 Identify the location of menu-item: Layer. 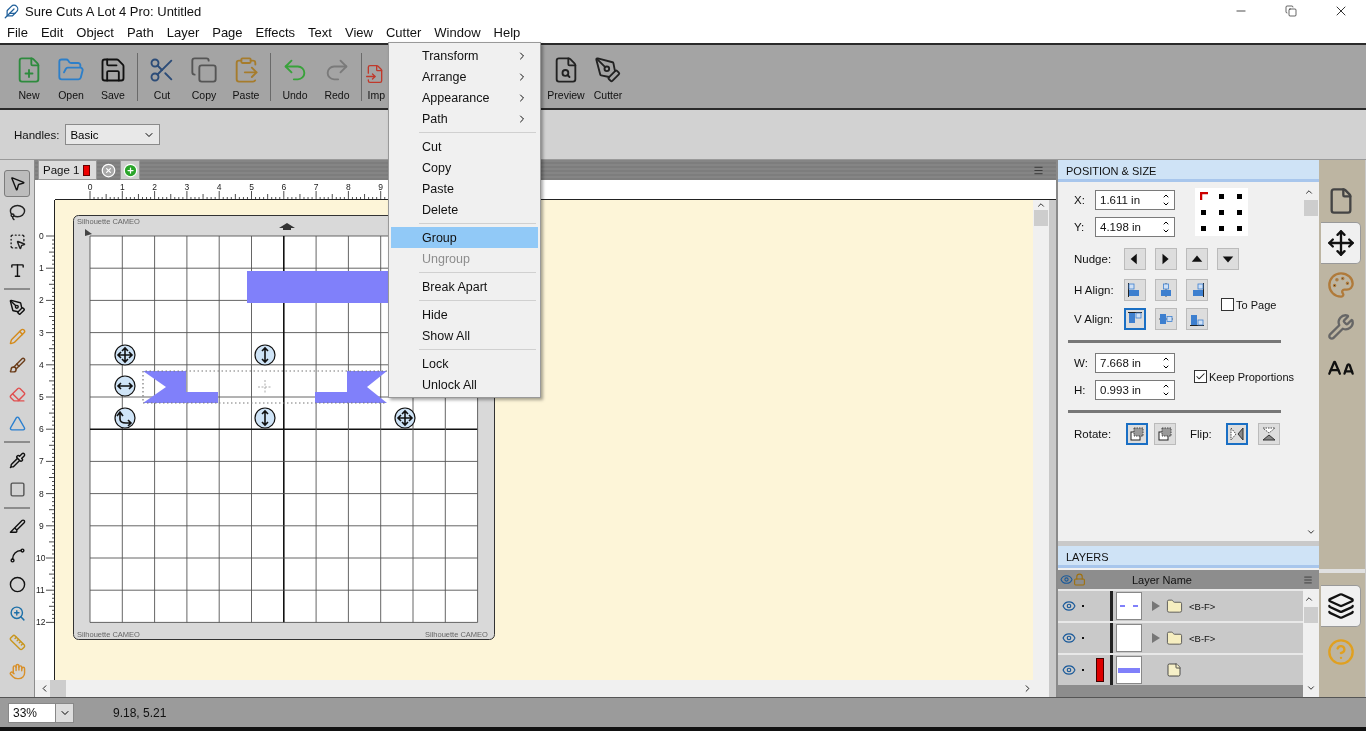
(182, 32).